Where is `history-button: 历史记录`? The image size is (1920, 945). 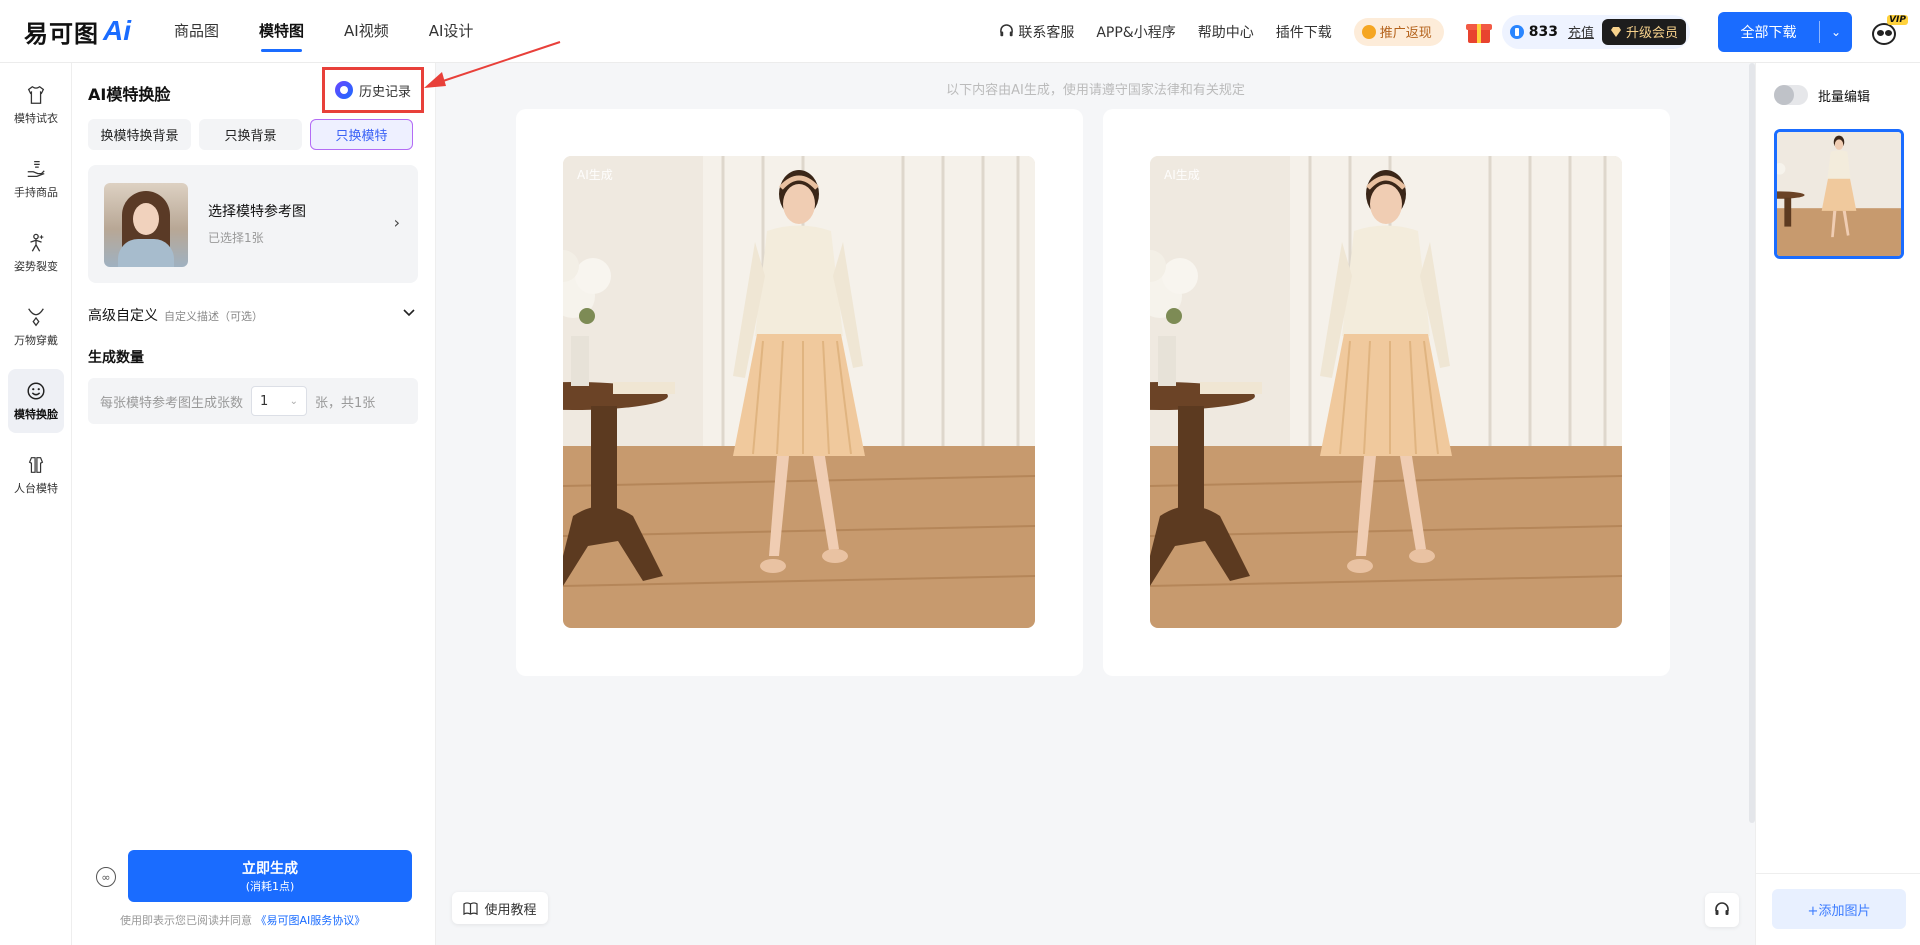 history-button: 历史记录 is located at coordinates (373, 90).